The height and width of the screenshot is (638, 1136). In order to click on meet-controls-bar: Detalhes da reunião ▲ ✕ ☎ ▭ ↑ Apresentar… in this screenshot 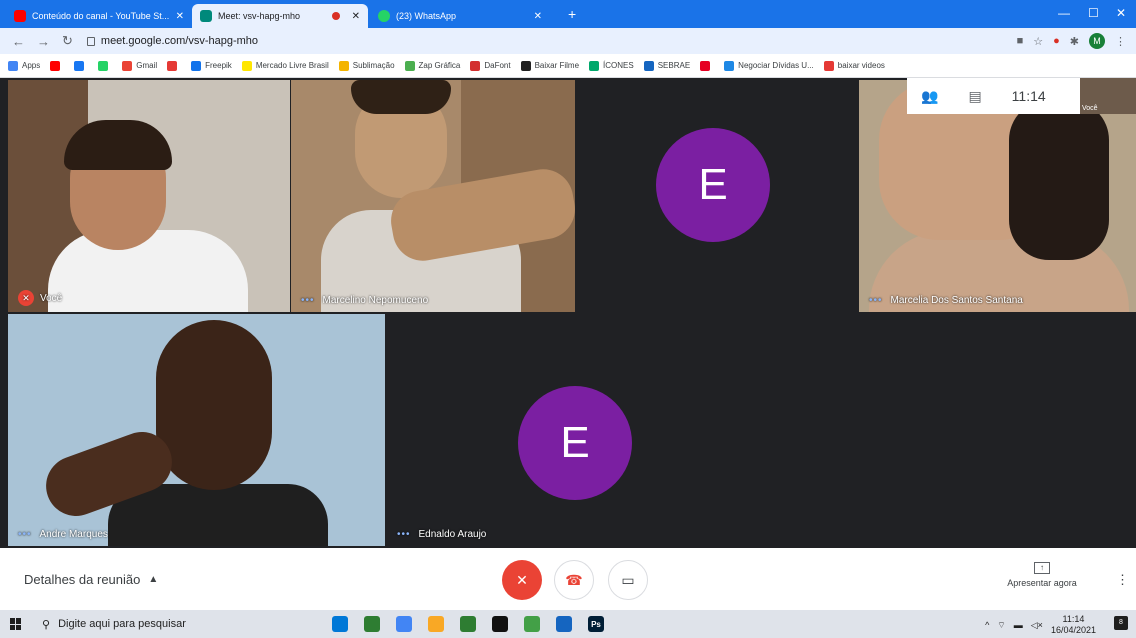, I will do `click(568, 579)`.